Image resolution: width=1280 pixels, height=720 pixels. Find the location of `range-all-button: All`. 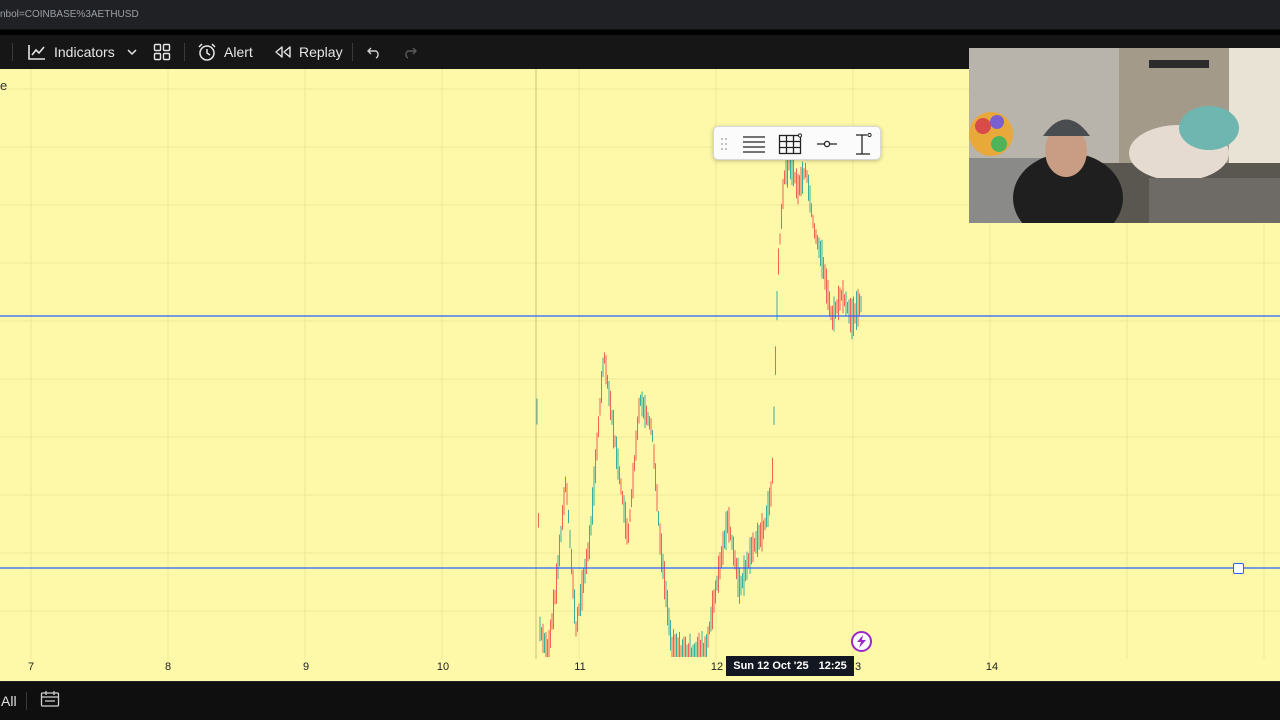

range-all-button: All is located at coordinates (9, 701).